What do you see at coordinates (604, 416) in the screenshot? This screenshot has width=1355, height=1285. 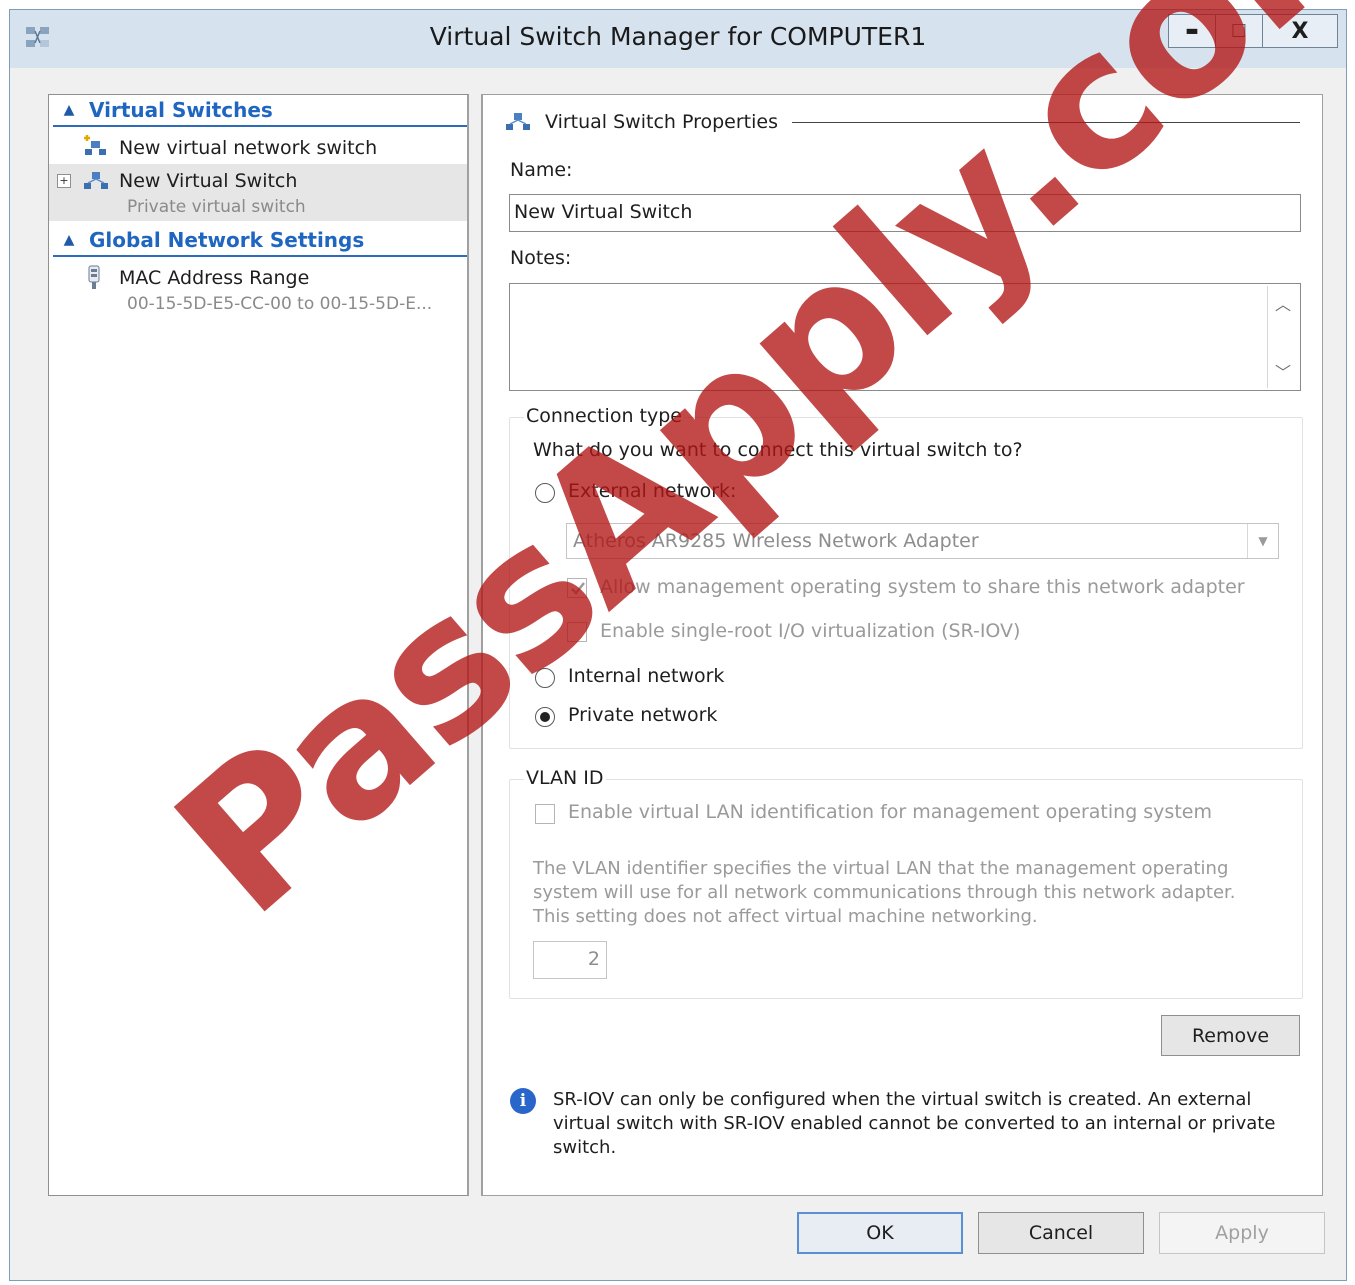 I see `connection-type-legend: Connection type` at bounding box center [604, 416].